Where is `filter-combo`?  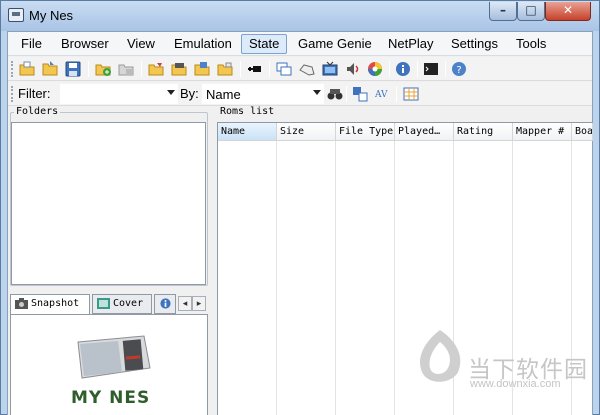 filter-combo is located at coordinates (119, 94).